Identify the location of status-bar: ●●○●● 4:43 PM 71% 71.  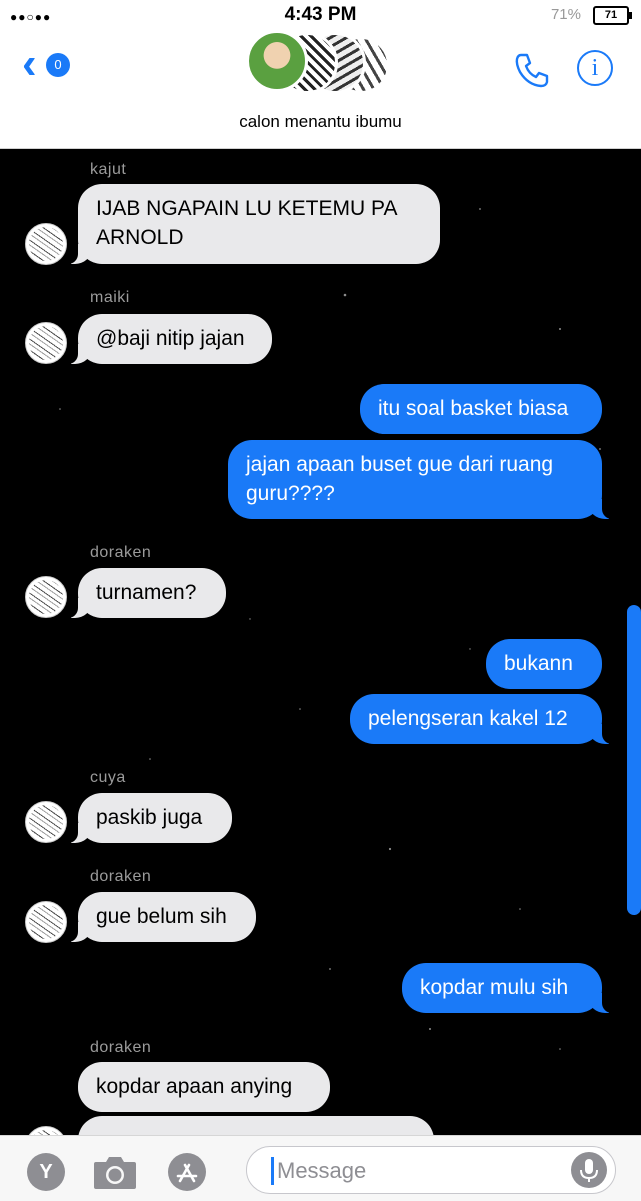
(320, 16).